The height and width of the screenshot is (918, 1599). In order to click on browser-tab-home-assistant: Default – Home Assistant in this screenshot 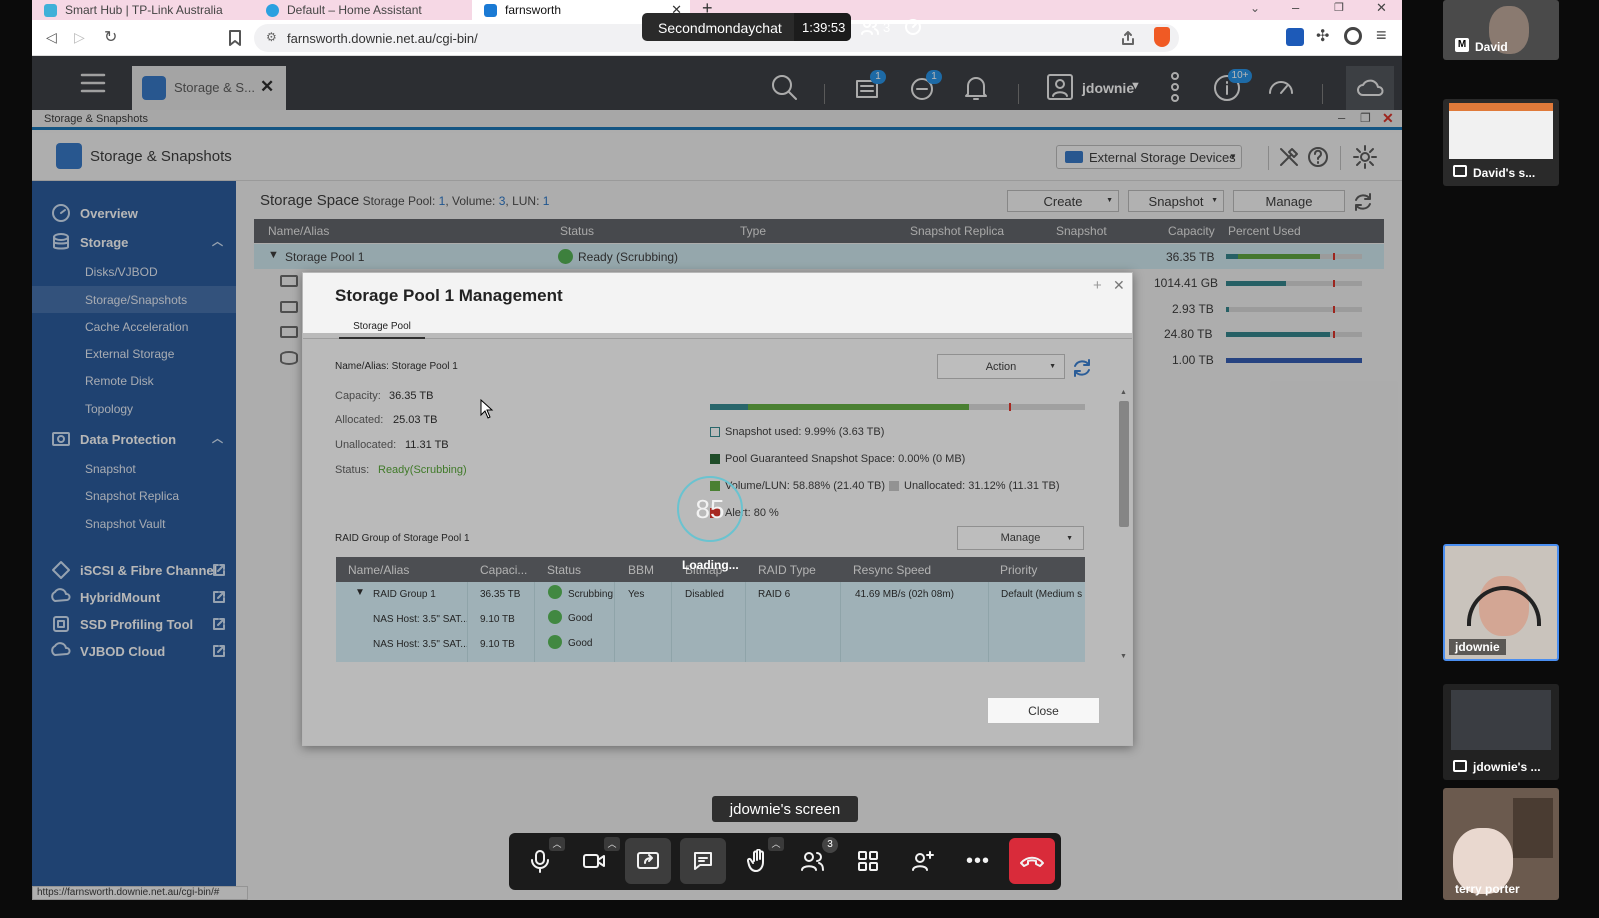, I will do `click(362, 10)`.